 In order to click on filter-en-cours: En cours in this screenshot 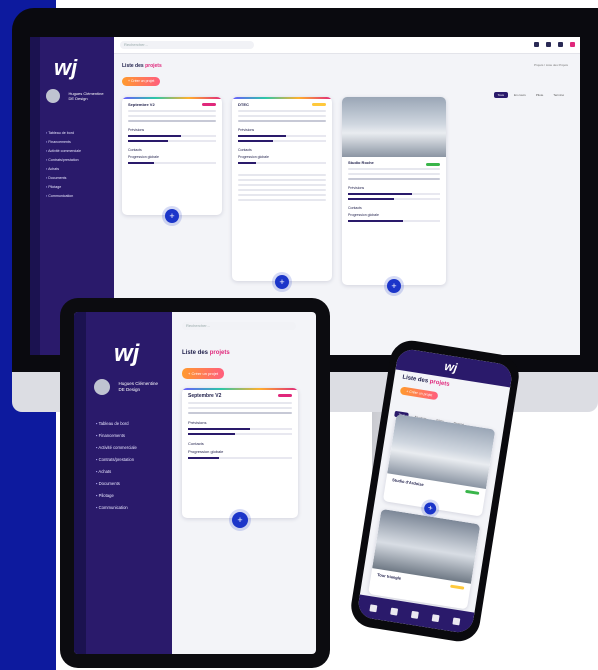, I will do `click(520, 95)`.